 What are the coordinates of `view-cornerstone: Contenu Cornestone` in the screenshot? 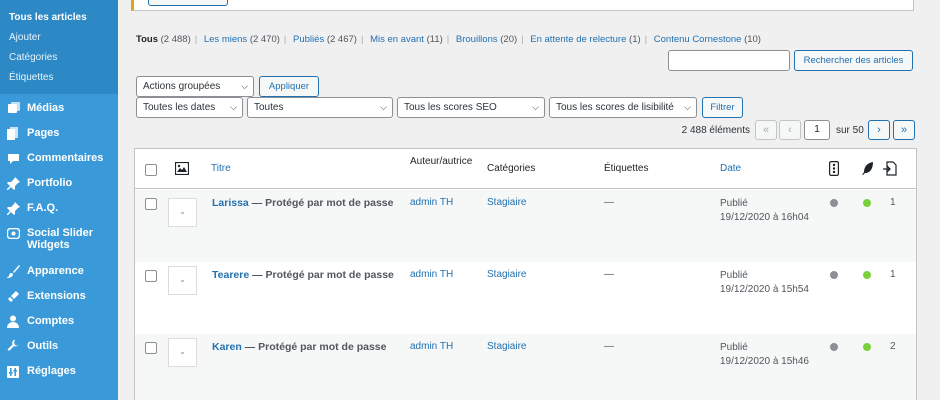 It's located at (698, 39).